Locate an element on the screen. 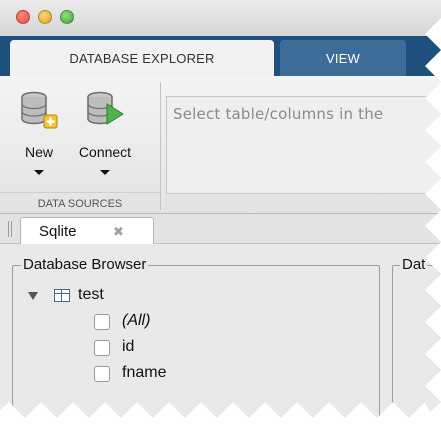 This screenshot has width=441, height=424. minimize-window-button is located at coordinates (45, 17).